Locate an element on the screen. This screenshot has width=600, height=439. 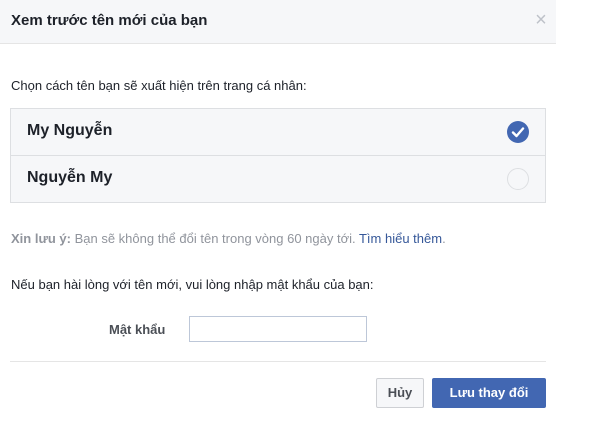
name-option-label: My Nguyễn is located at coordinates (70, 130).